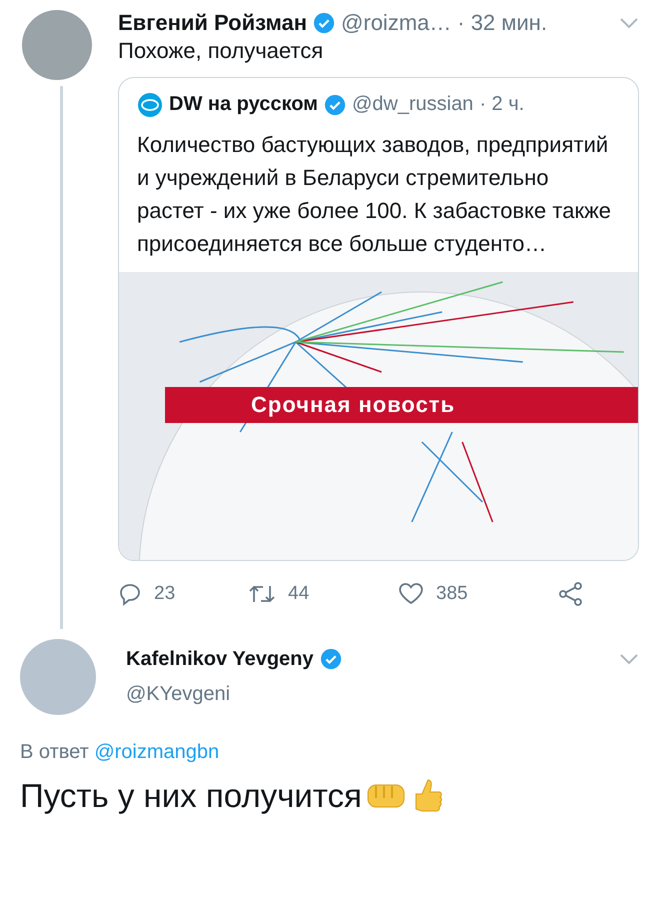 The width and height of the screenshot is (655, 900). I want to click on share-icon, so click(571, 593).